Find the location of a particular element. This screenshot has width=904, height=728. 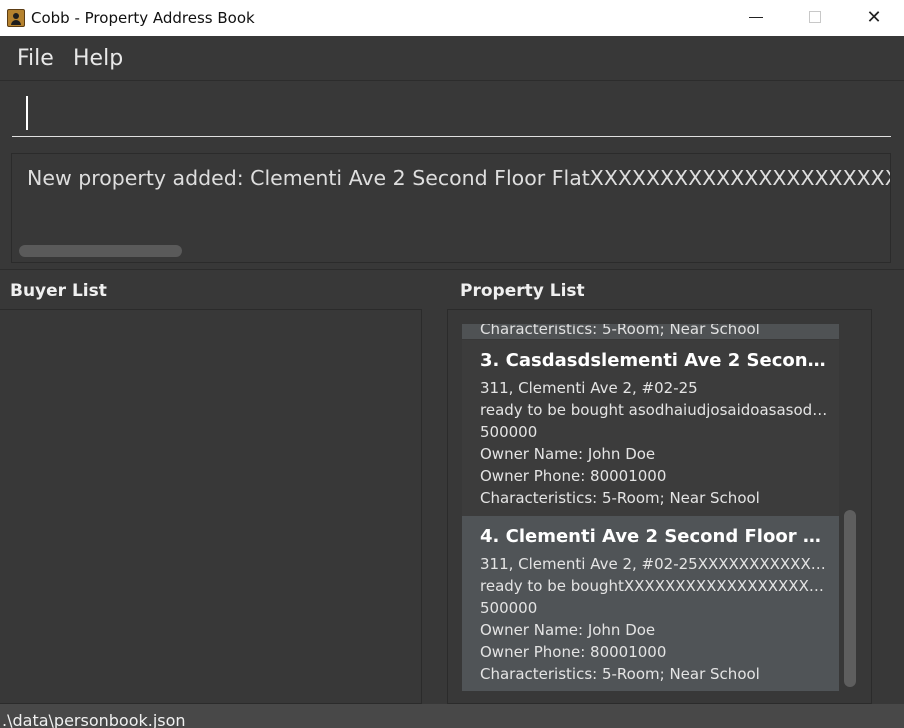

maximize-button is located at coordinates (815, 18).